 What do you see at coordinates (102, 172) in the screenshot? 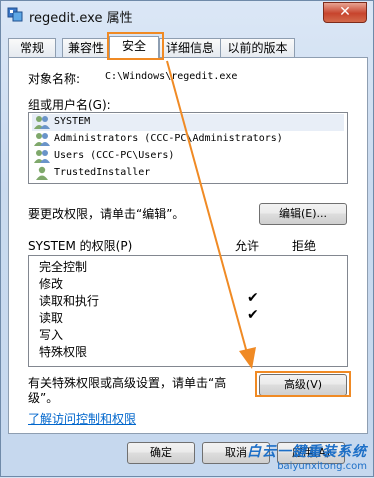
I see `user-name: TrustedInstaller` at bounding box center [102, 172].